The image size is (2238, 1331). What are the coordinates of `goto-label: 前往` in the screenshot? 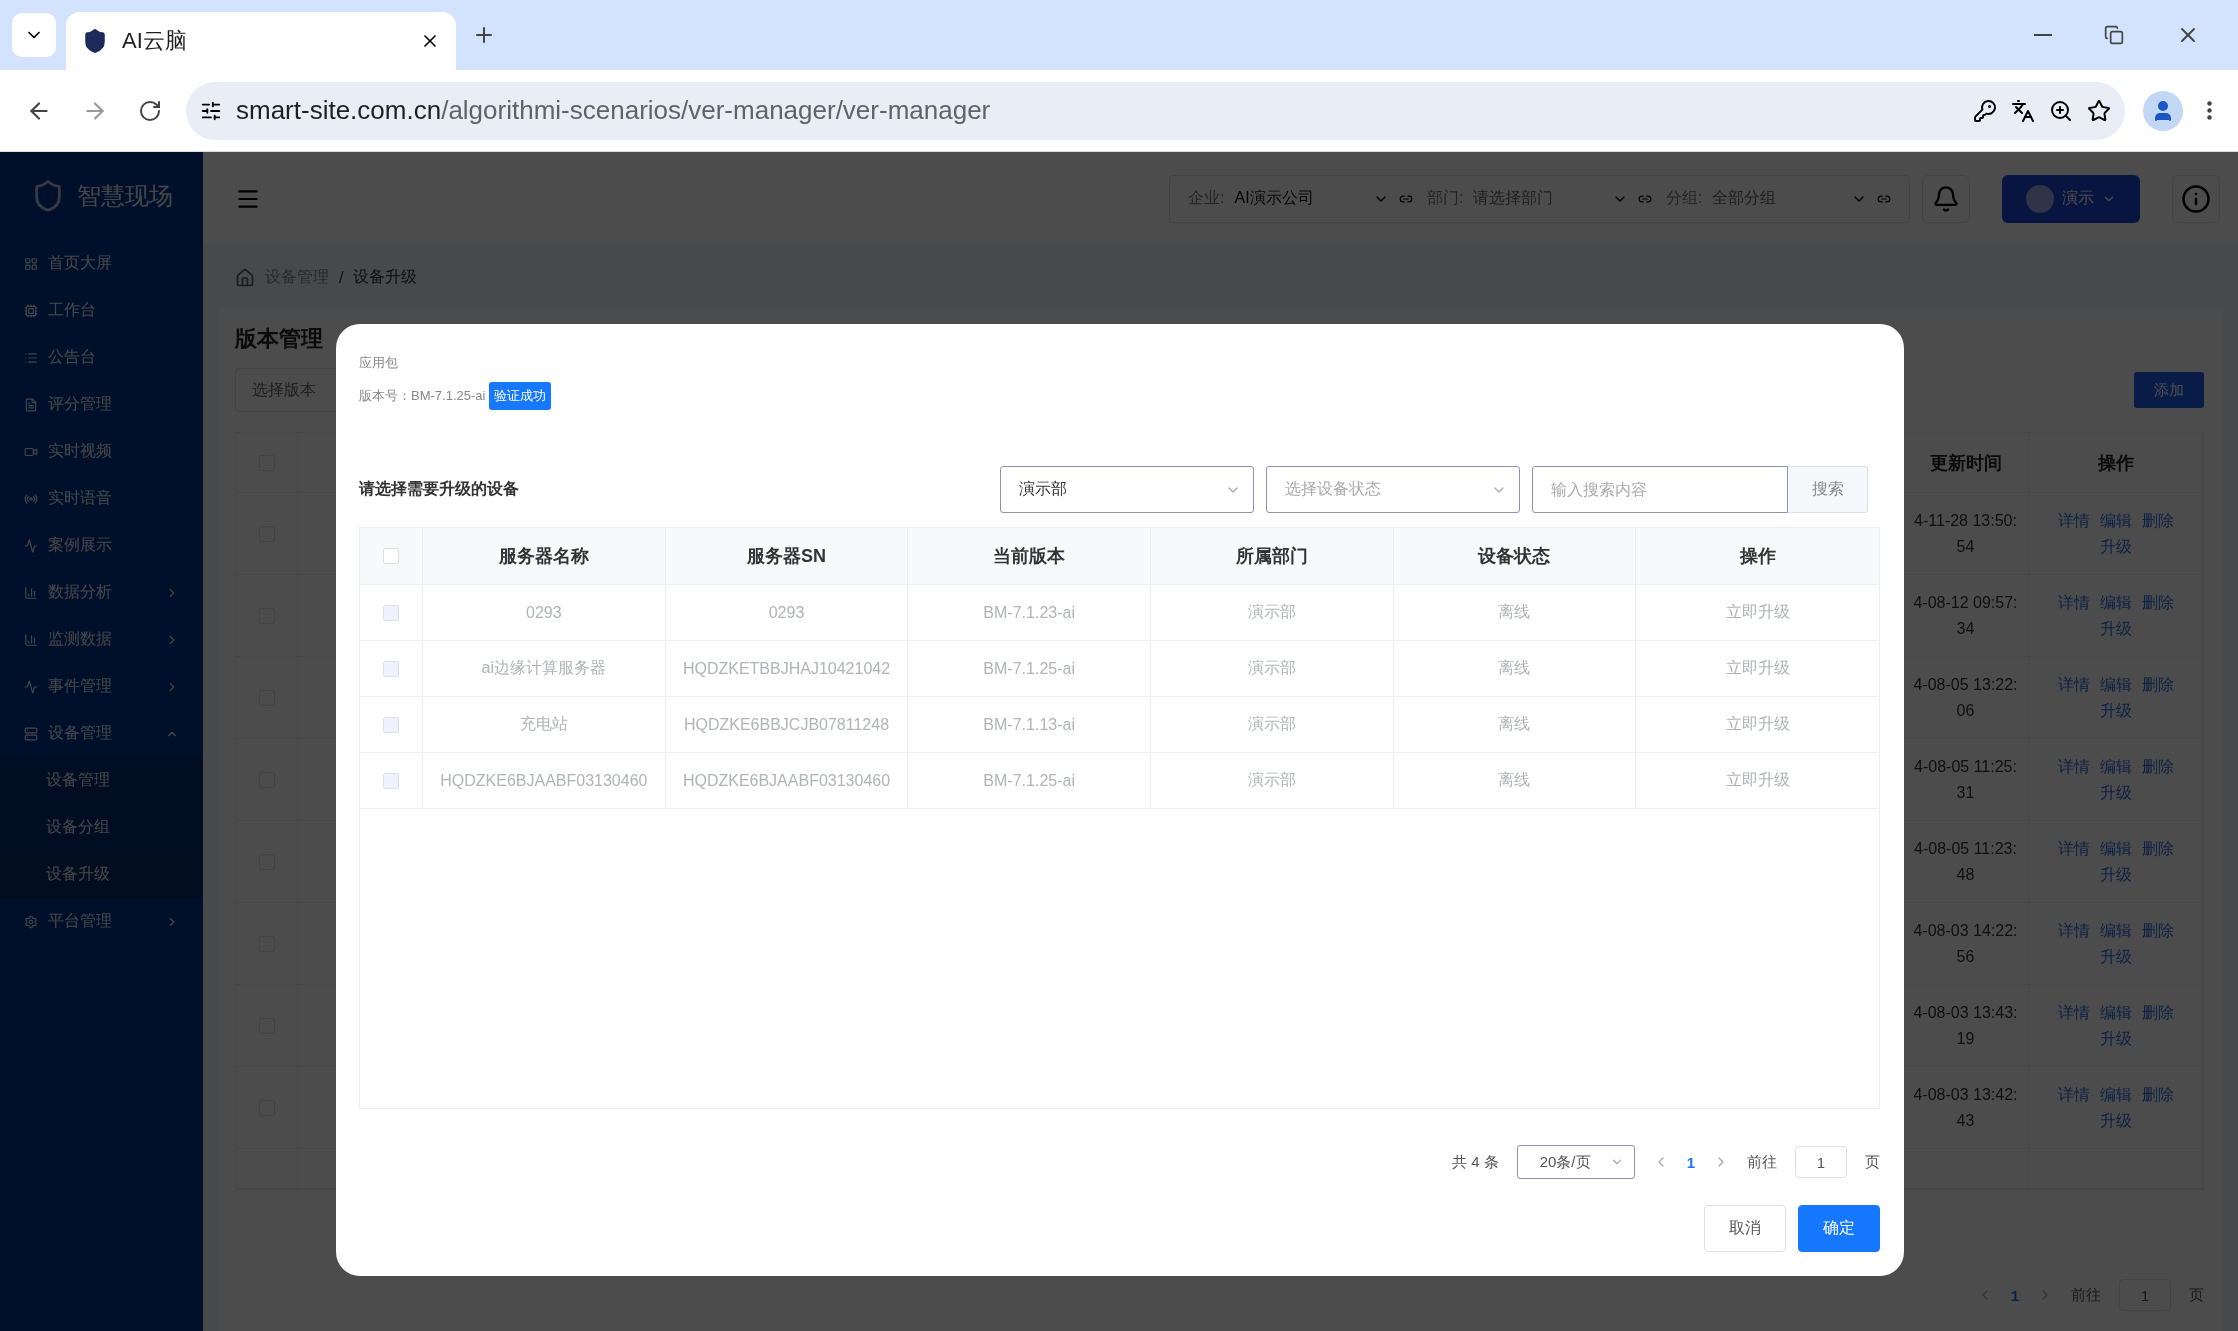 It's located at (1762, 1162).